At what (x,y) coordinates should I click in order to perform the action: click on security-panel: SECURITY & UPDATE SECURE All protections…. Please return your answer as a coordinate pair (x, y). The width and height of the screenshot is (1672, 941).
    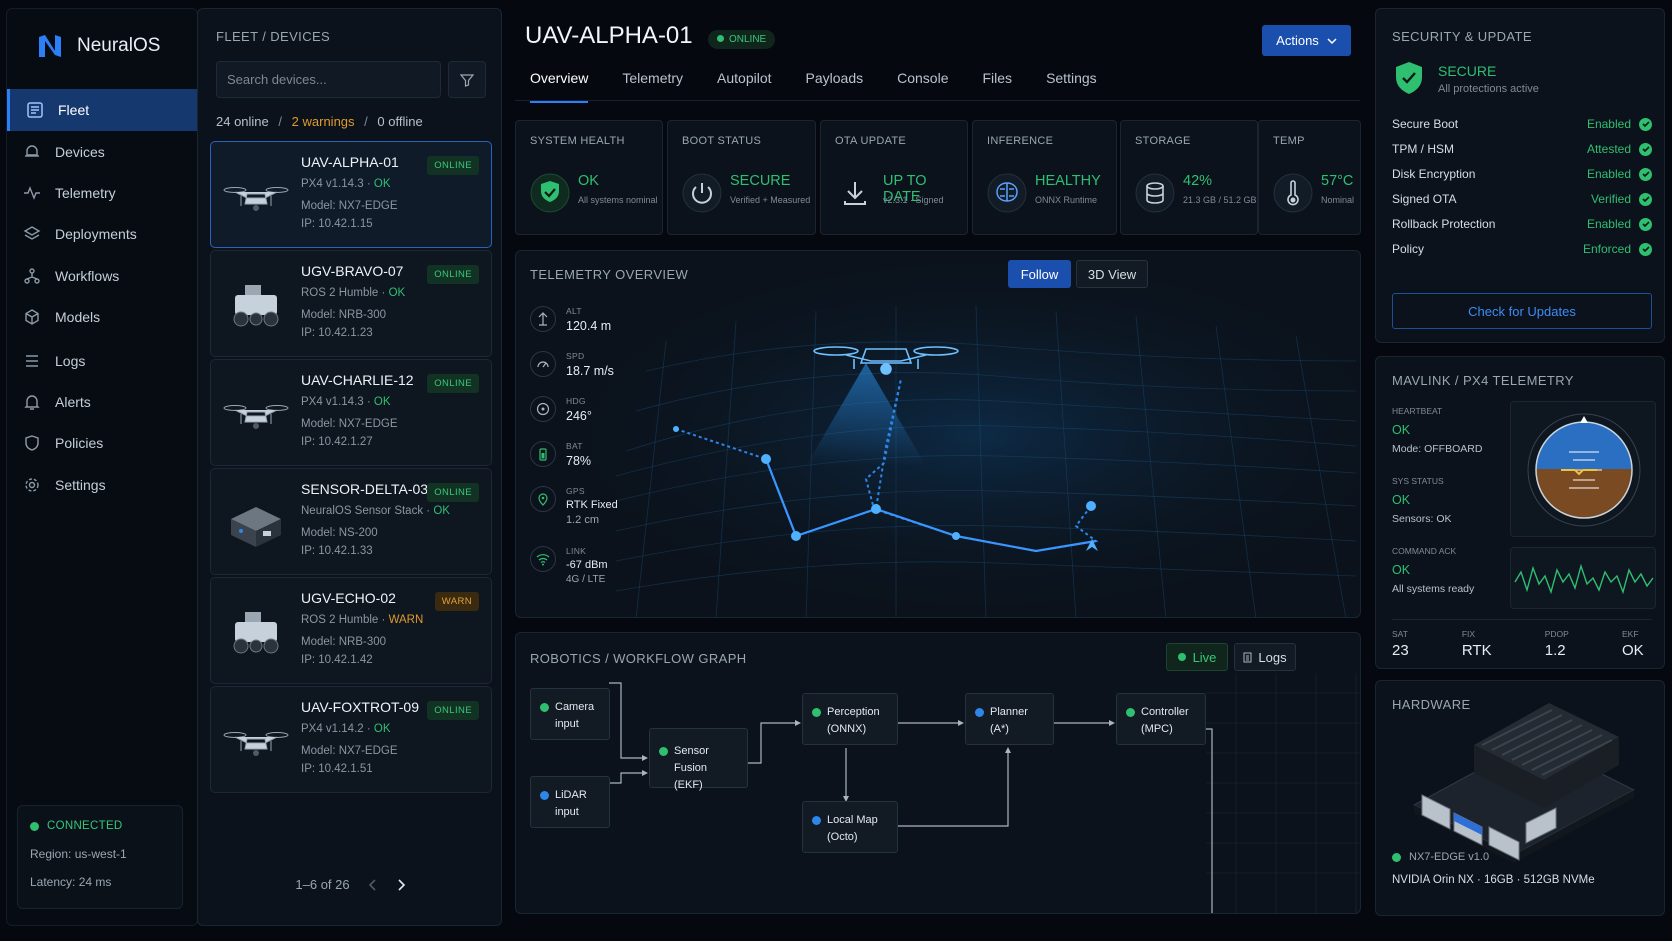
    Looking at the image, I should click on (1520, 175).